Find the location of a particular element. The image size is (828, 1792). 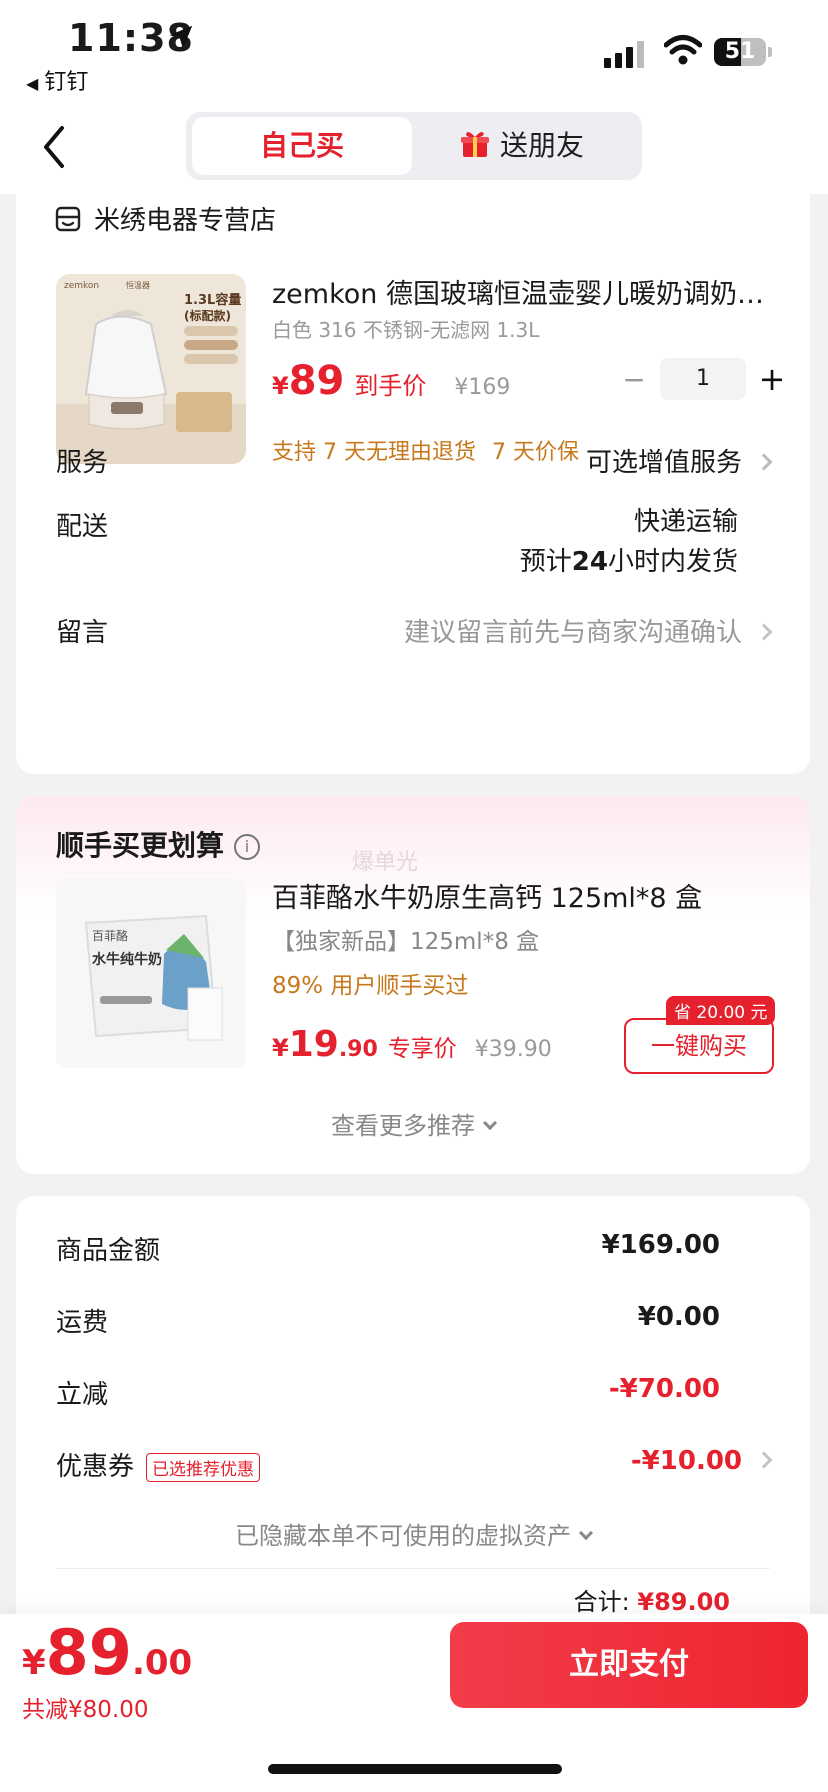

payable-total: ¥ 89 .00 is located at coordinates (107, 1652).